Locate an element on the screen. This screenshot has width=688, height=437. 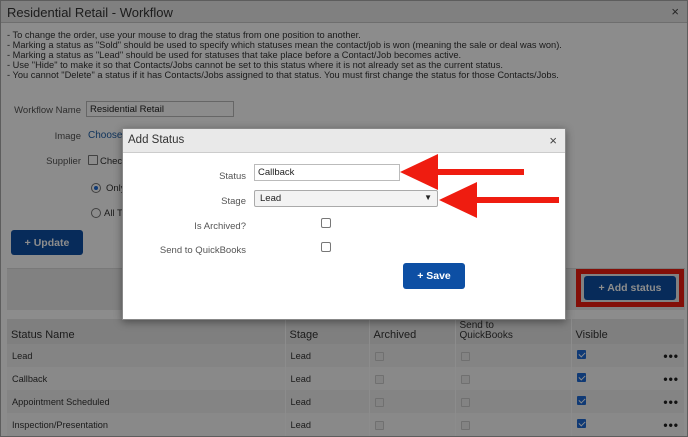
chevron-down-icon: ▼ is located at coordinates (428, 197).